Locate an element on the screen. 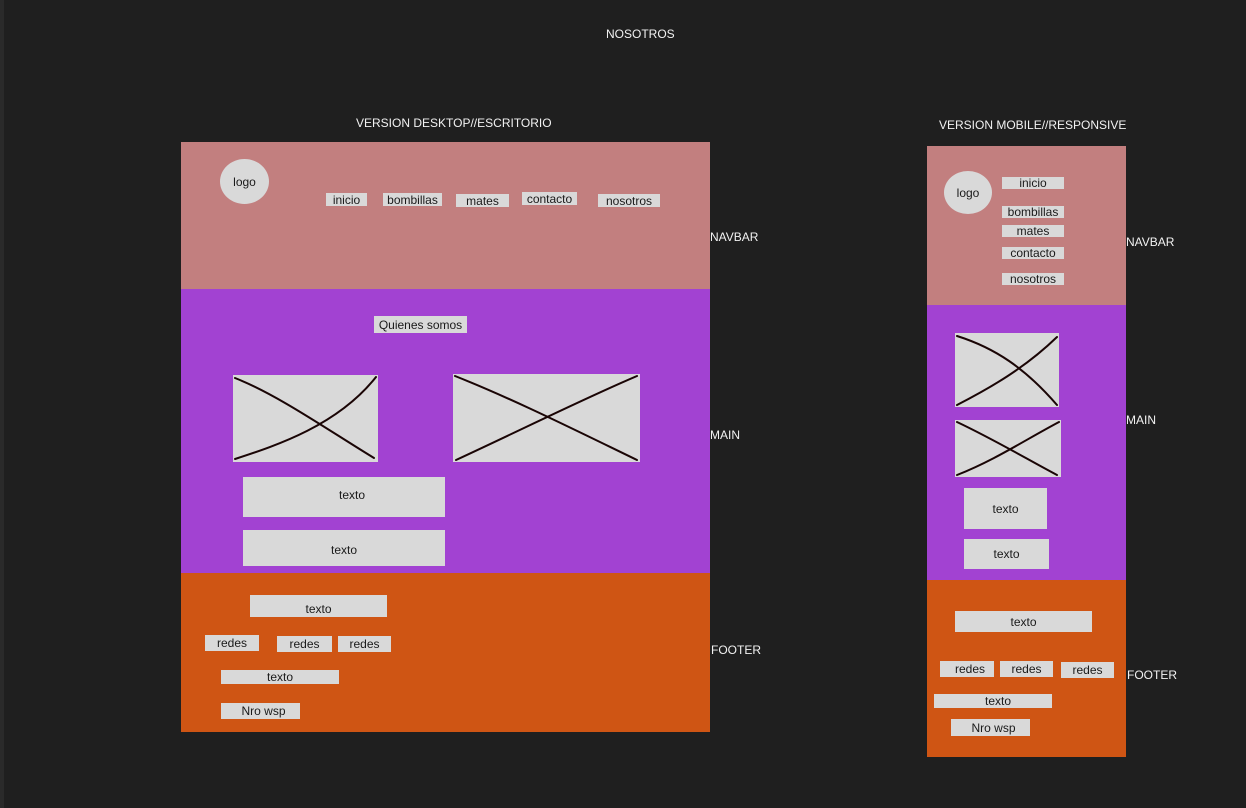 This screenshot has height=808, width=1246. mobile-footer-text-2: texto is located at coordinates (993, 701).